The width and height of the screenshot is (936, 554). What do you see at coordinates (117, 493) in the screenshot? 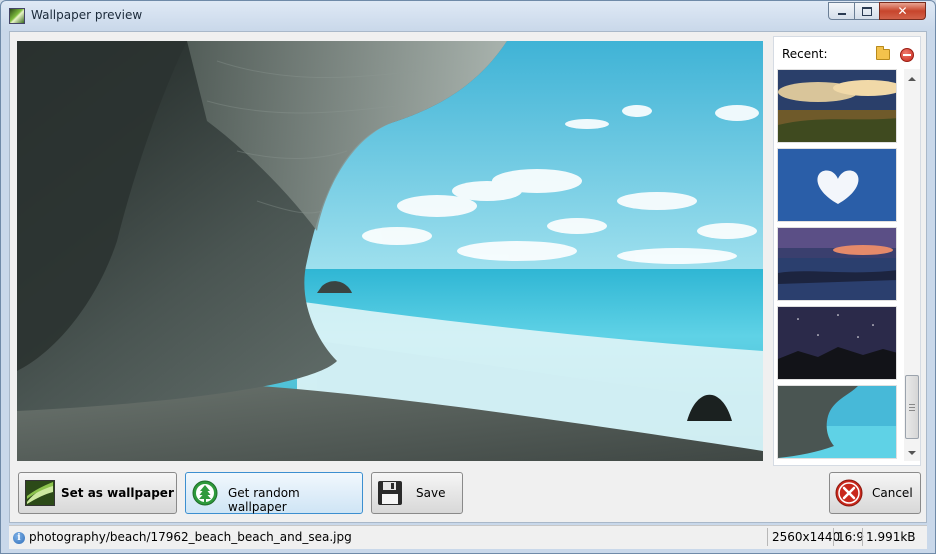
I see `set-as-wallpaper-label: Set as wallpaper` at bounding box center [117, 493].